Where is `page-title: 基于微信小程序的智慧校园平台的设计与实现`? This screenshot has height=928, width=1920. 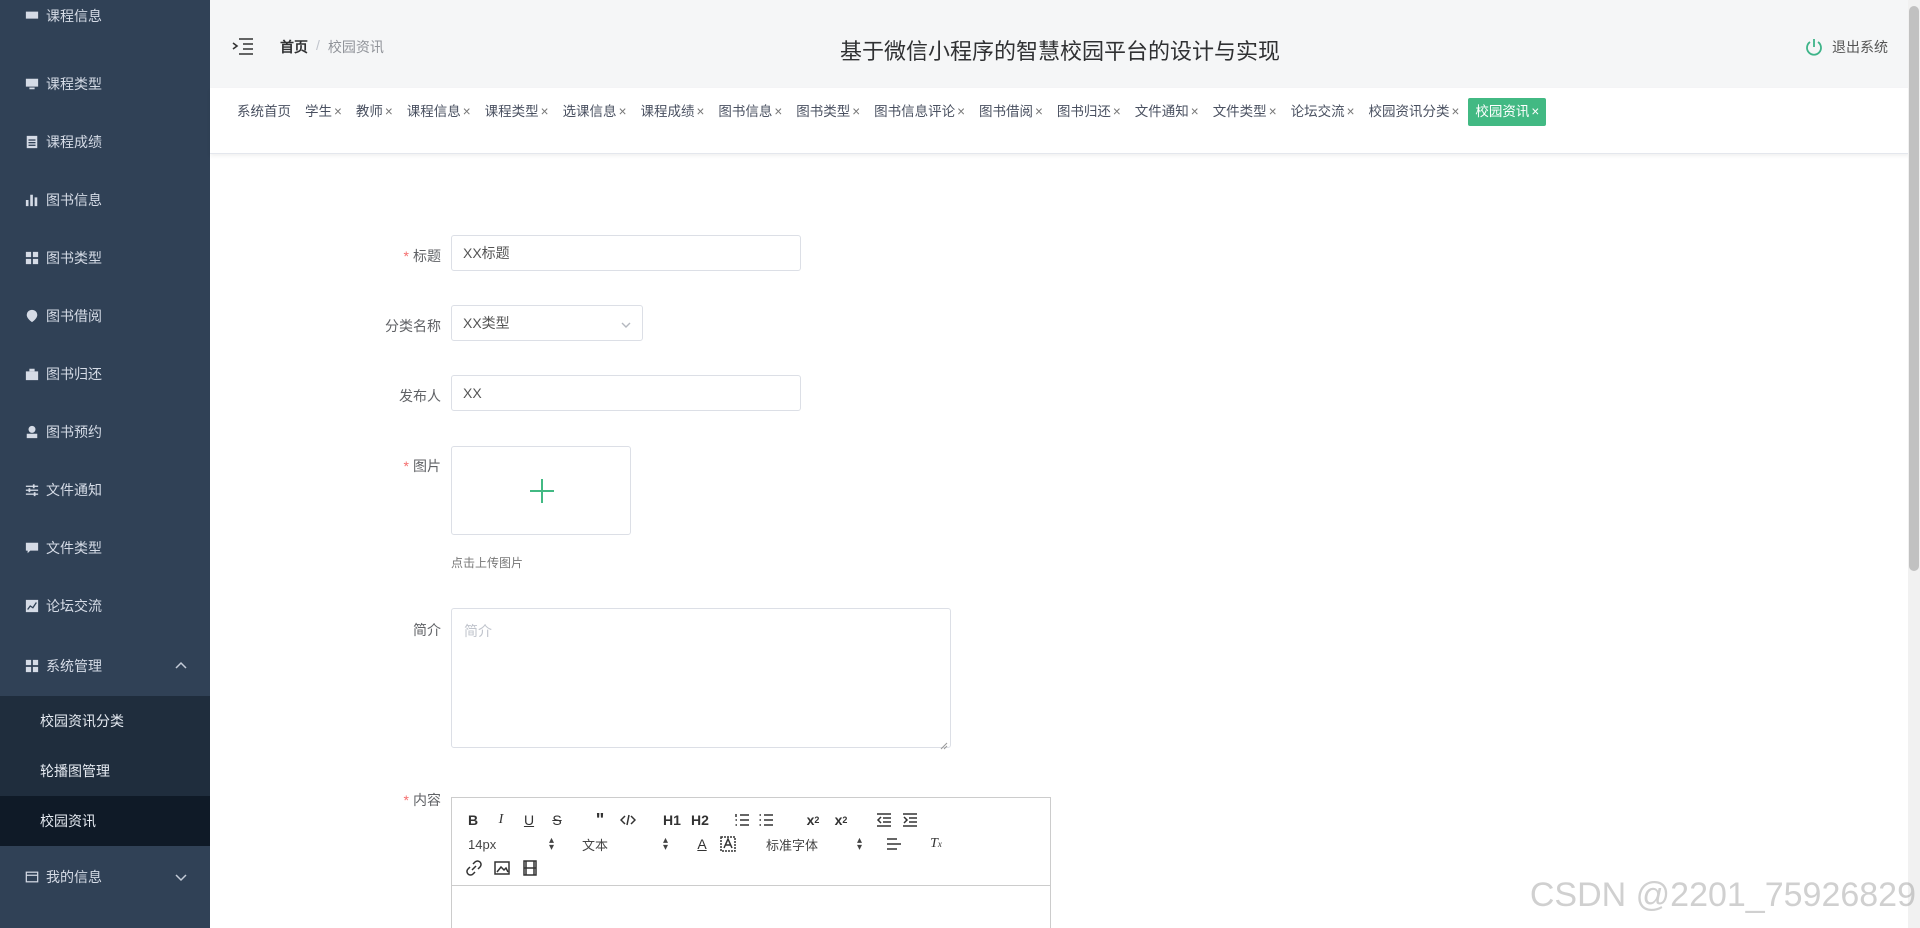 page-title: 基于微信小程序的智慧校园平台的设计与实现 is located at coordinates (1059, 51).